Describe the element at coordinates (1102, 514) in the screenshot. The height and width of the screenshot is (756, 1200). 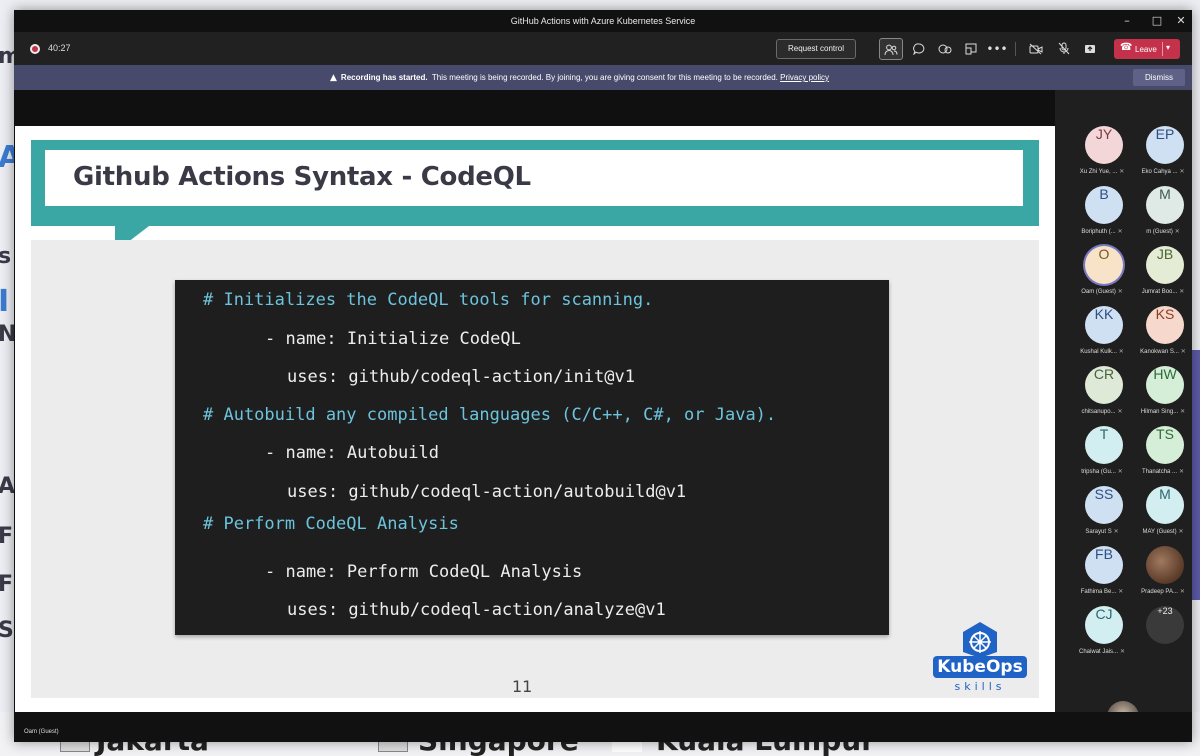
I see `participant-tile: SS Sarayut S ✕` at that location.